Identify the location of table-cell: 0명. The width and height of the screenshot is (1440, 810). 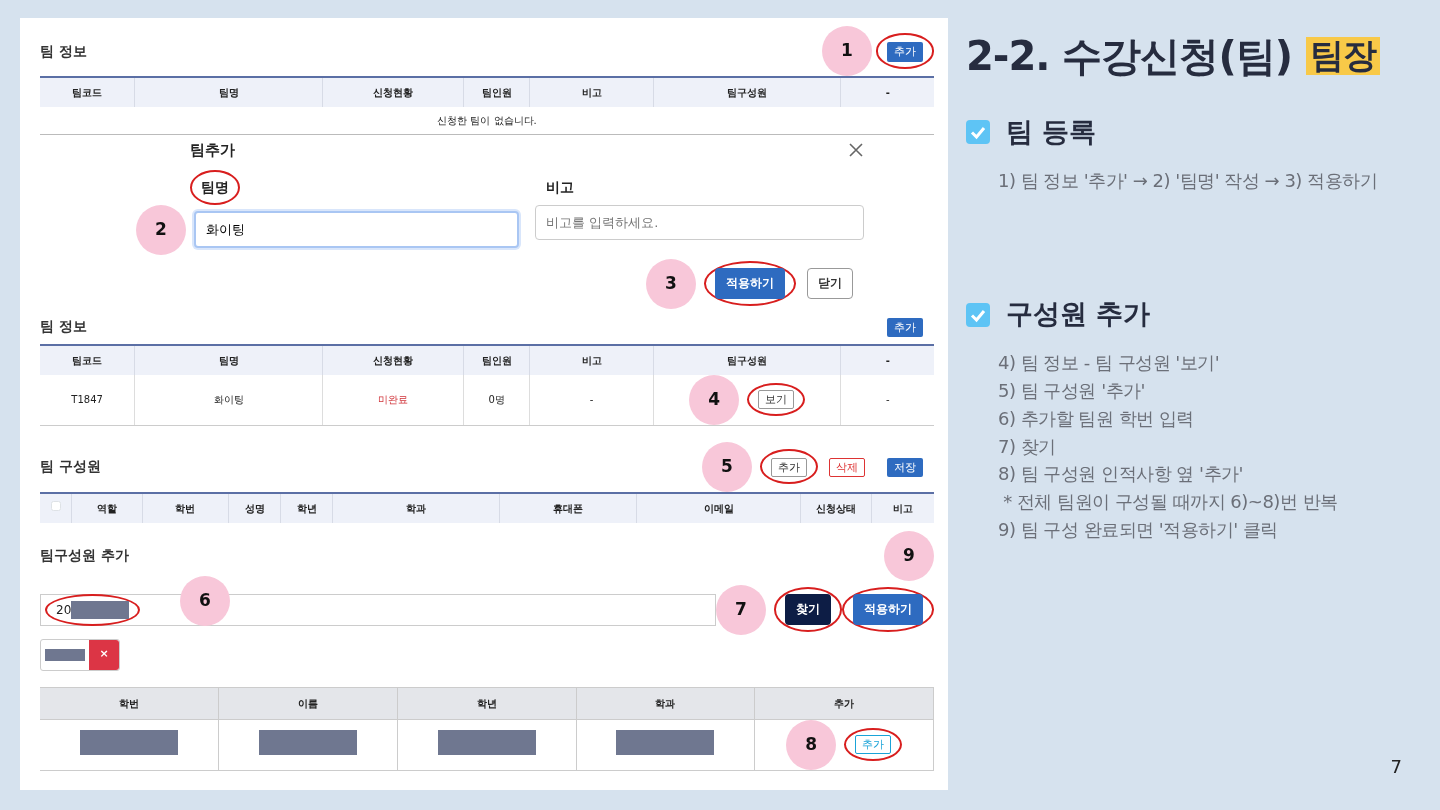
(496, 400).